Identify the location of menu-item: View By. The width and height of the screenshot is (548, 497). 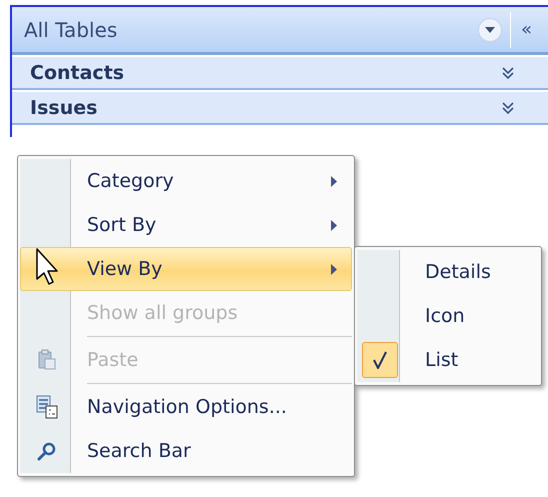
(186, 269).